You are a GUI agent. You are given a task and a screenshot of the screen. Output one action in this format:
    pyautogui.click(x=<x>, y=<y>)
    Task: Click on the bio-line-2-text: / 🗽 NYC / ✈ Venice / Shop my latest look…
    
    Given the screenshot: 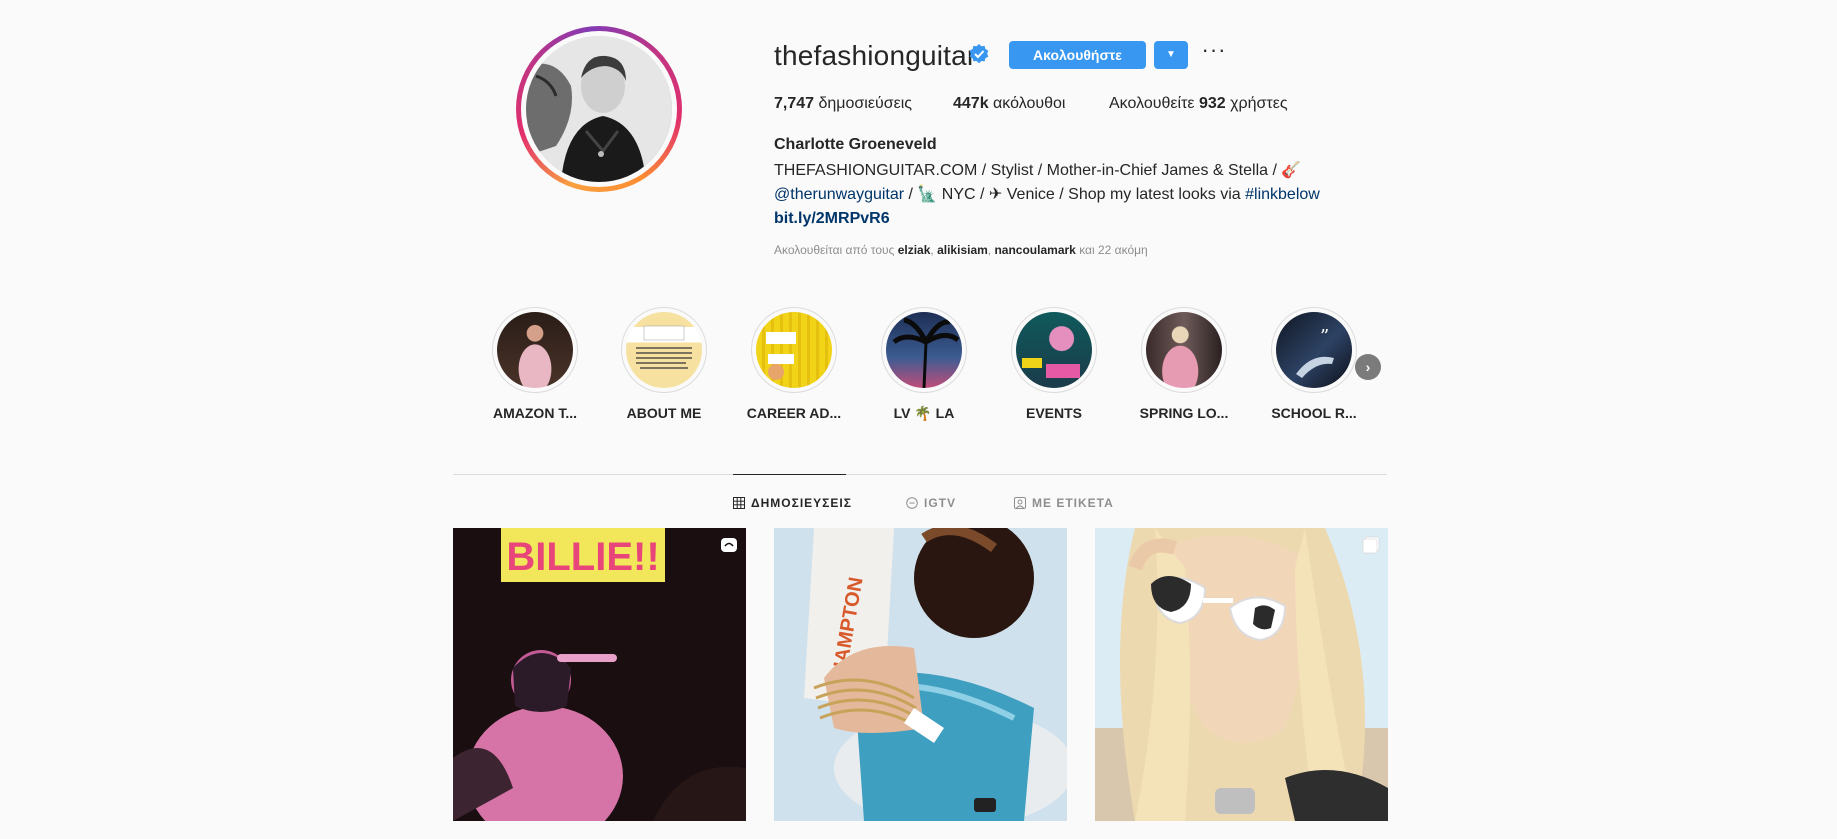 What is the action you would take?
    pyautogui.click(x=1075, y=194)
    